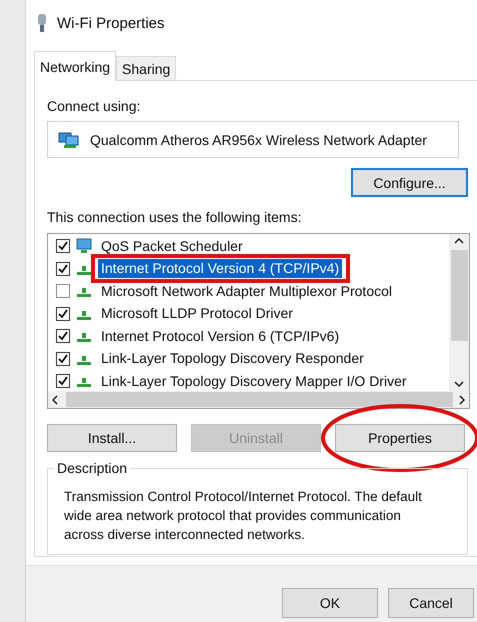  What do you see at coordinates (431, 603) in the screenshot?
I see `cancel-button: Cancel` at bounding box center [431, 603].